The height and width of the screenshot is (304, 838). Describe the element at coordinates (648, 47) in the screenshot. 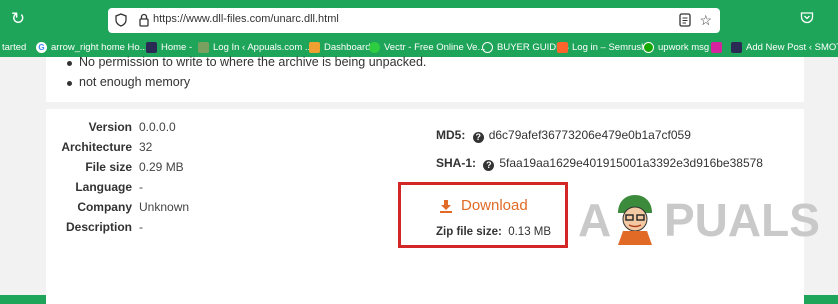

I see `upwork-icon` at that location.